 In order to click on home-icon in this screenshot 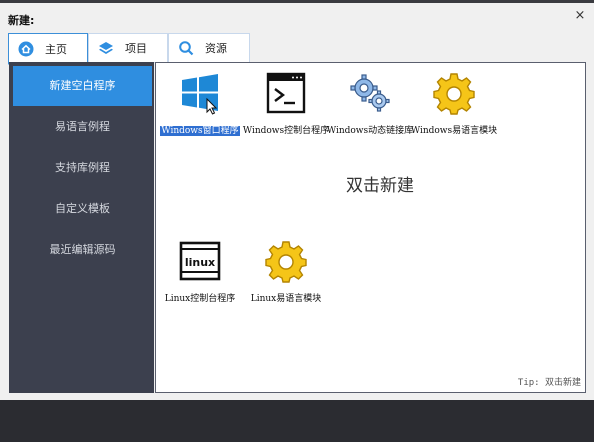, I will do `click(26, 49)`.